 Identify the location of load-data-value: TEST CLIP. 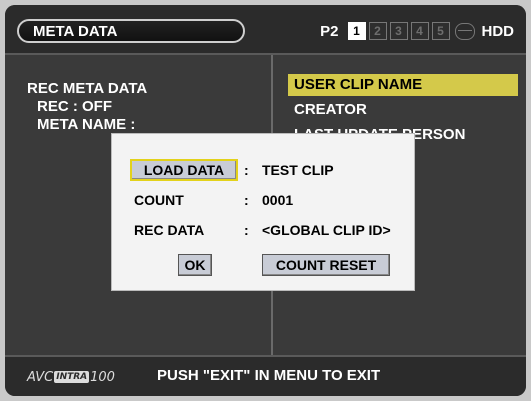
(298, 170).